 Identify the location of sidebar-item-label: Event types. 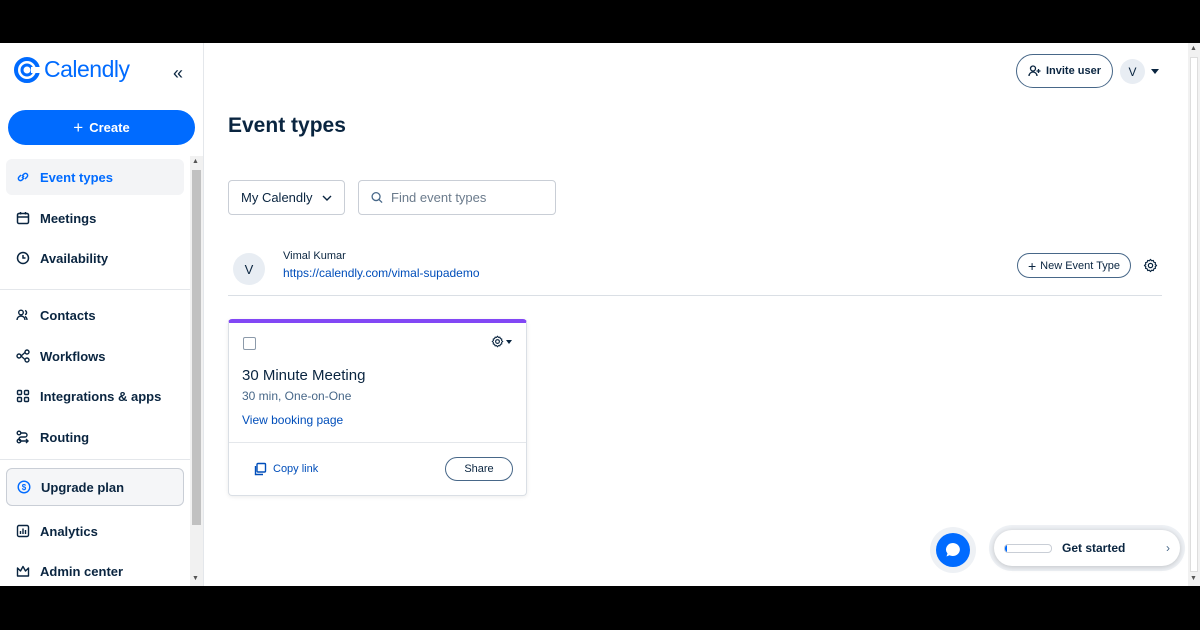
(76, 177).